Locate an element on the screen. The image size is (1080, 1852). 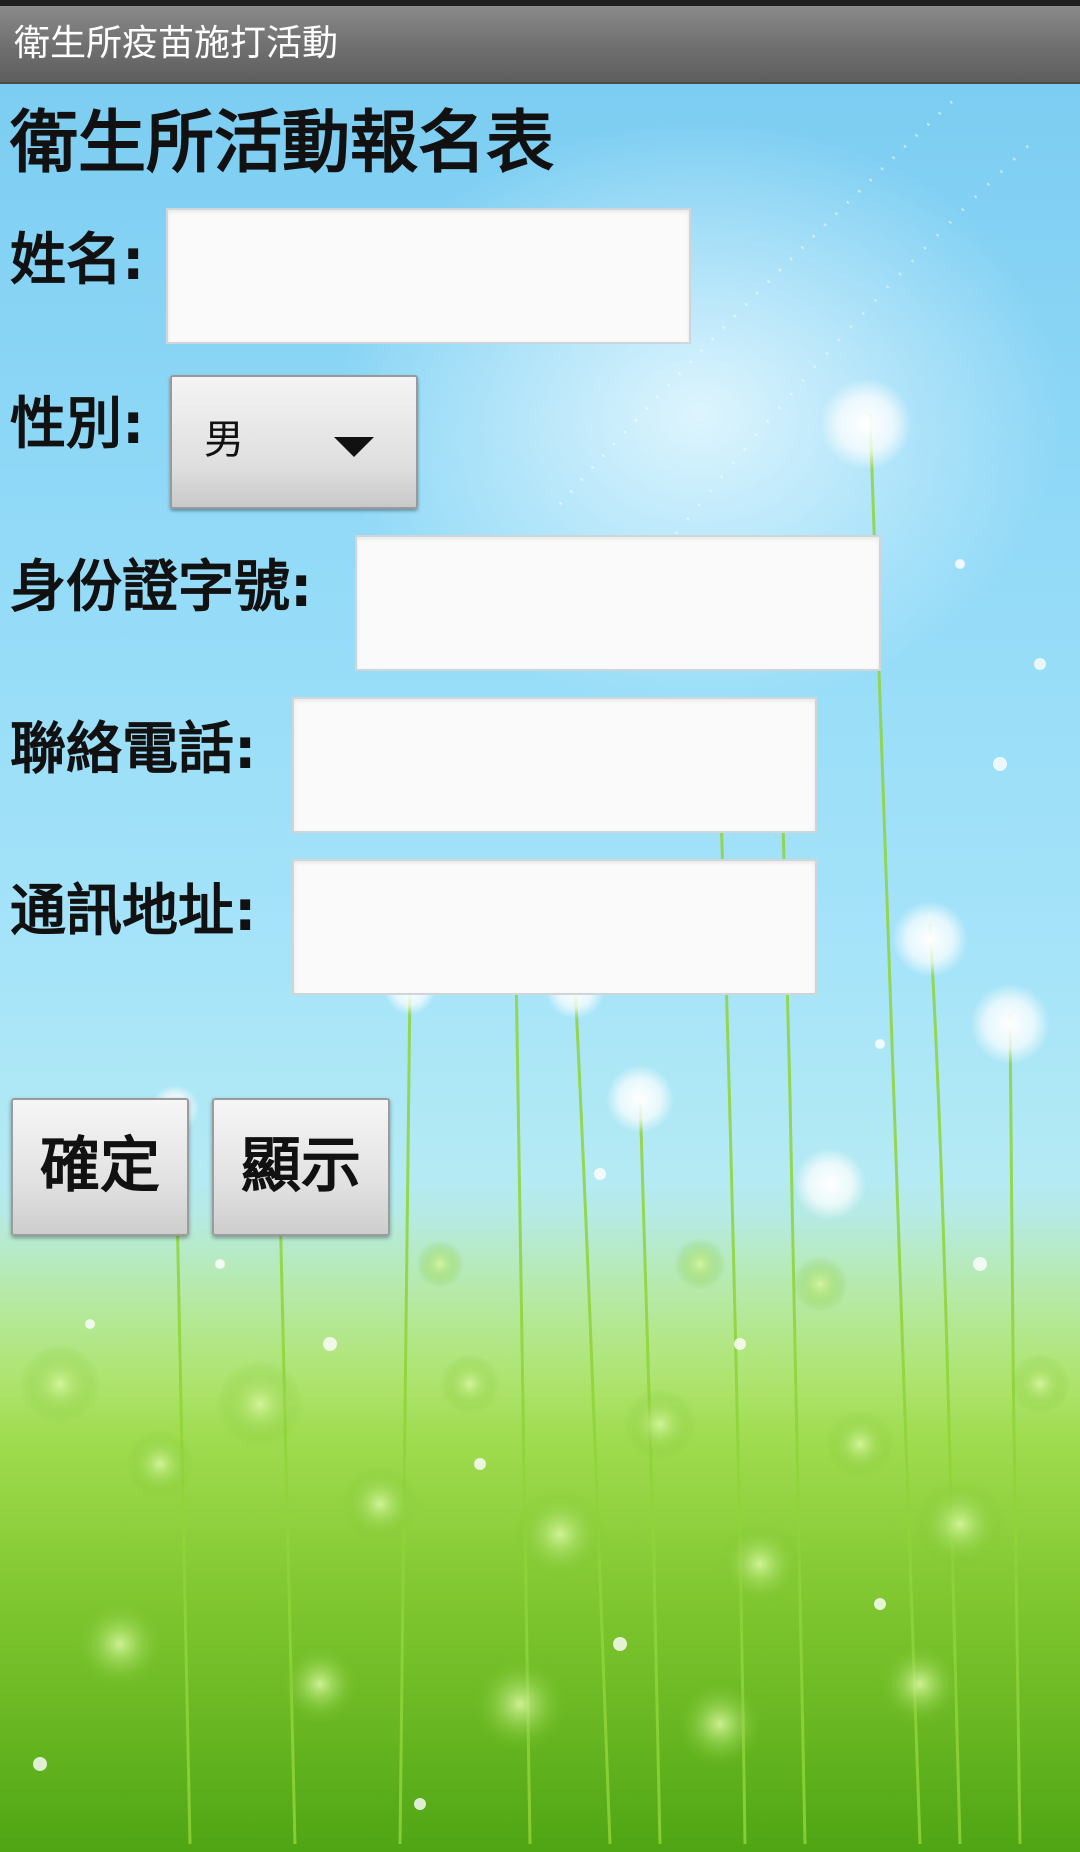
address-label: 通訊地址: is located at coordinates (133, 911).